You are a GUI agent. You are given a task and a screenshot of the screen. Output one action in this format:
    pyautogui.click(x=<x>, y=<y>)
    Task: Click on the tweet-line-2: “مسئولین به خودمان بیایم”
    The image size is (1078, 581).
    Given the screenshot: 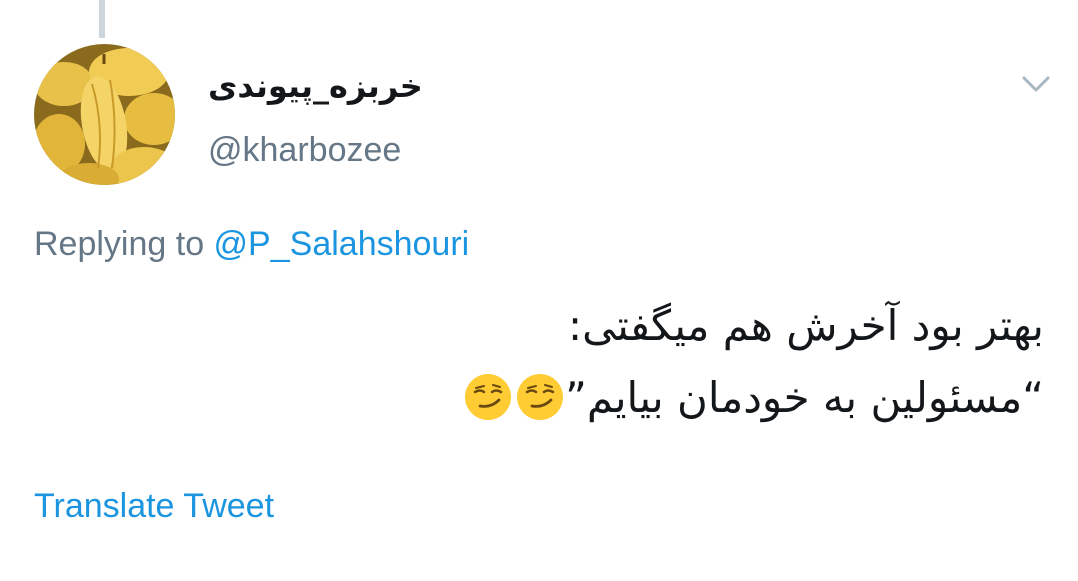 What is the action you would take?
    pyautogui.click(x=804, y=397)
    